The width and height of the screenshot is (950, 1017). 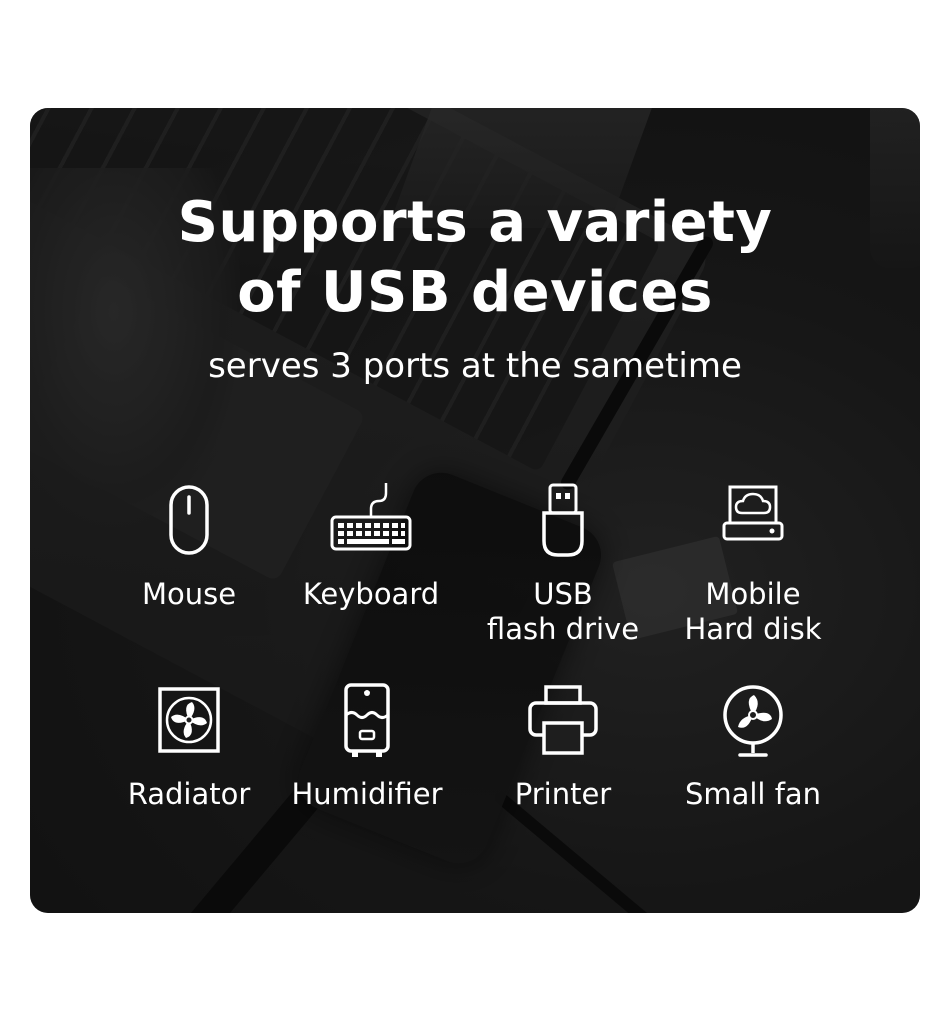 What do you see at coordinates (563, 565) in the screenshot?
I see `device-usb-flash-drive: USB flash drive` at bounding box center [563, 565].